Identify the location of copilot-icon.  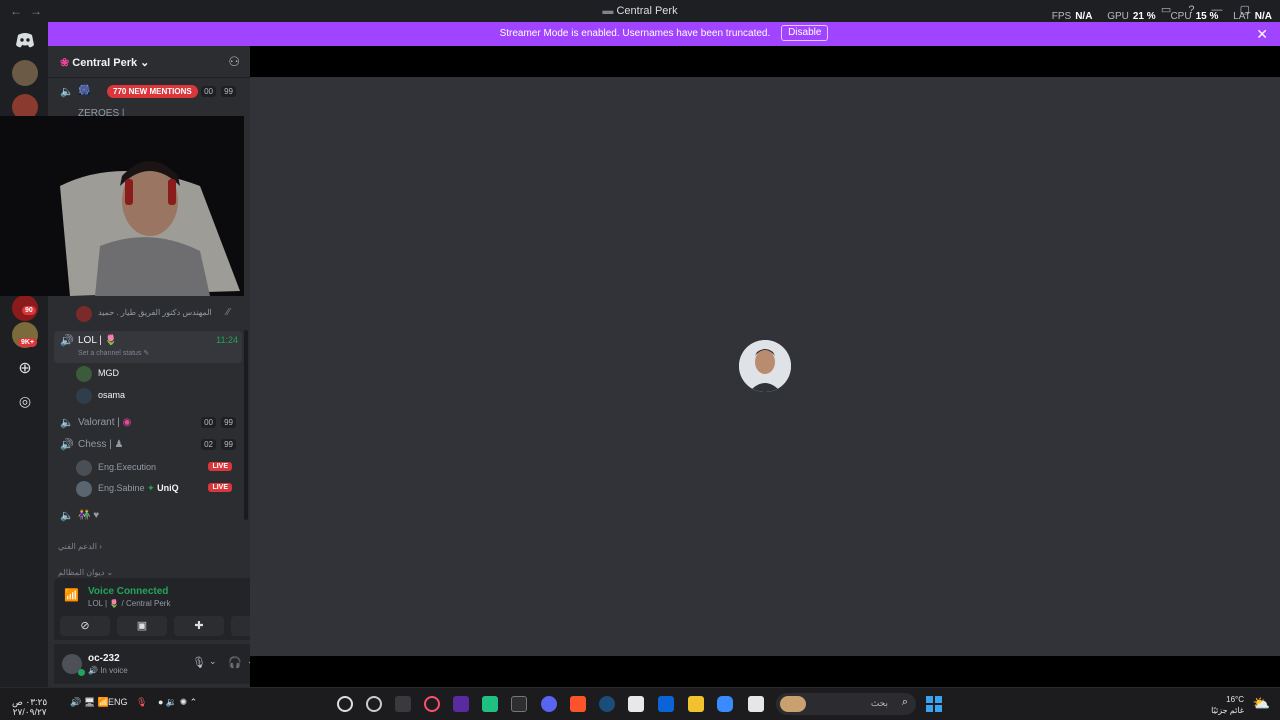
(725, 704).